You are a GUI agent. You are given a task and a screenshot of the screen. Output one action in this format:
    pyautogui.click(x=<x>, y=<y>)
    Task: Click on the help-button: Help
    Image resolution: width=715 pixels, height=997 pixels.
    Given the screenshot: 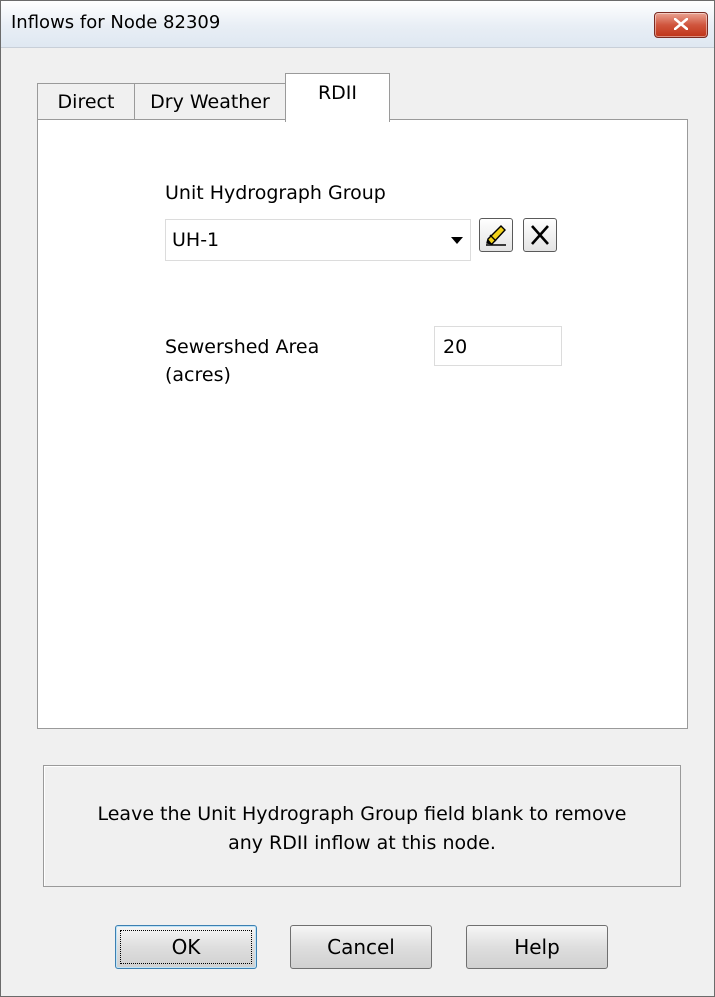 What is the action you would take?
    pyautogui.click(x=537, y=947)
    